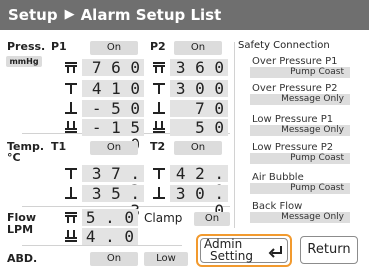  Describe the element at coordinates (199, 67) in the screenshot. I see `p2-upper-upper-value: 3 6 0` at that location.